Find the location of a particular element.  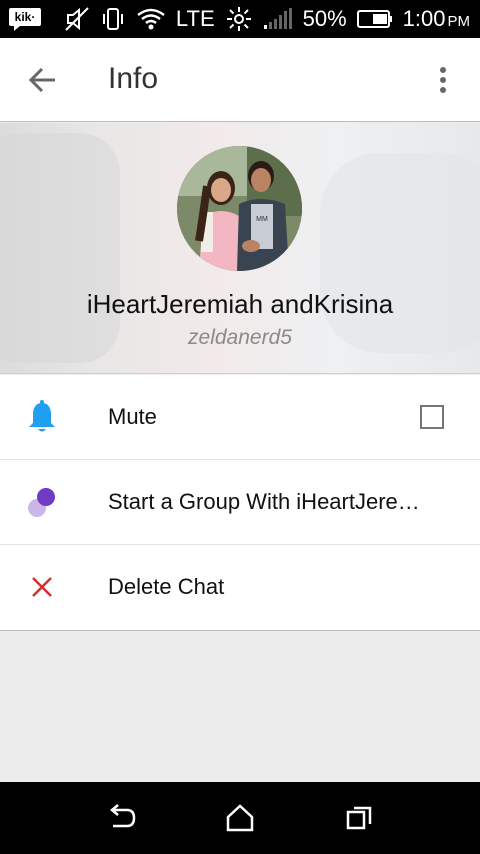

battery-percent: 50% is located at coordinates (324, 18).